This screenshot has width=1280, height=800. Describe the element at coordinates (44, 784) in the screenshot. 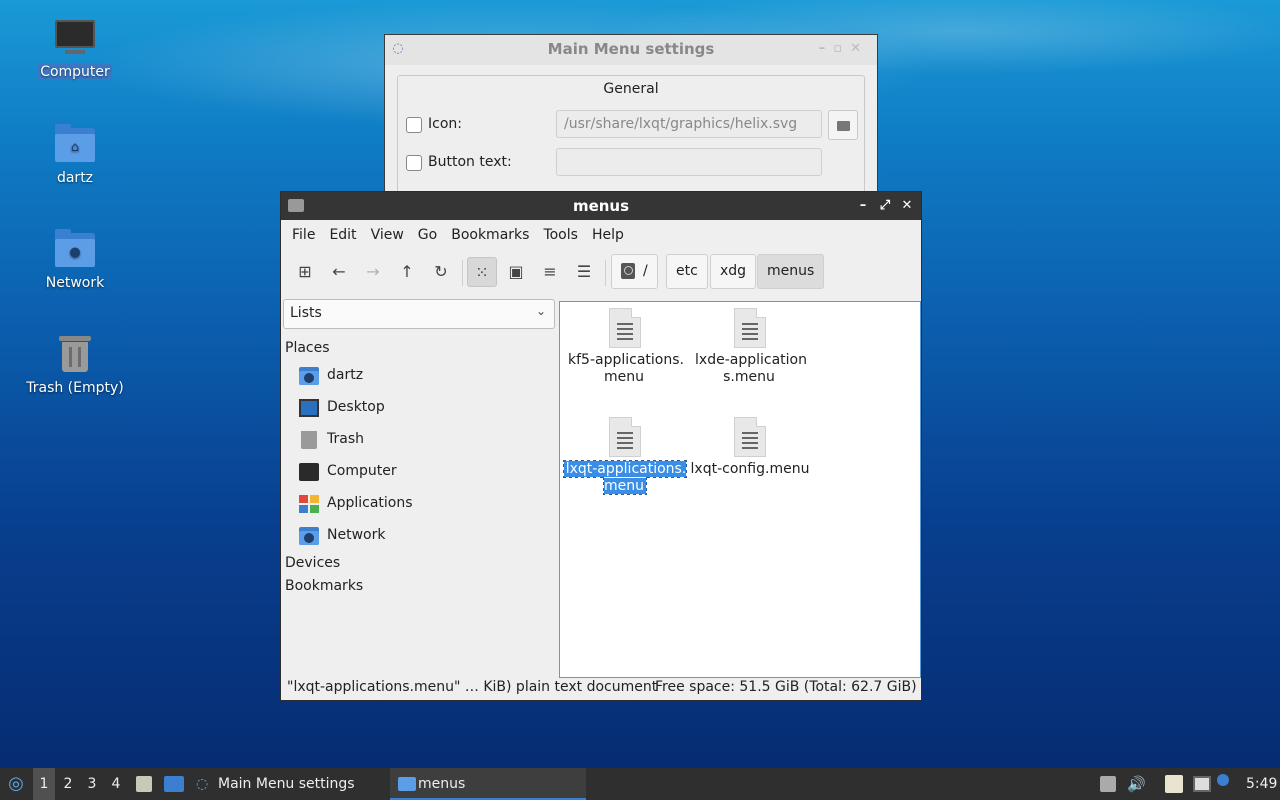

I see `desktop-switch-1: 1` at that location.